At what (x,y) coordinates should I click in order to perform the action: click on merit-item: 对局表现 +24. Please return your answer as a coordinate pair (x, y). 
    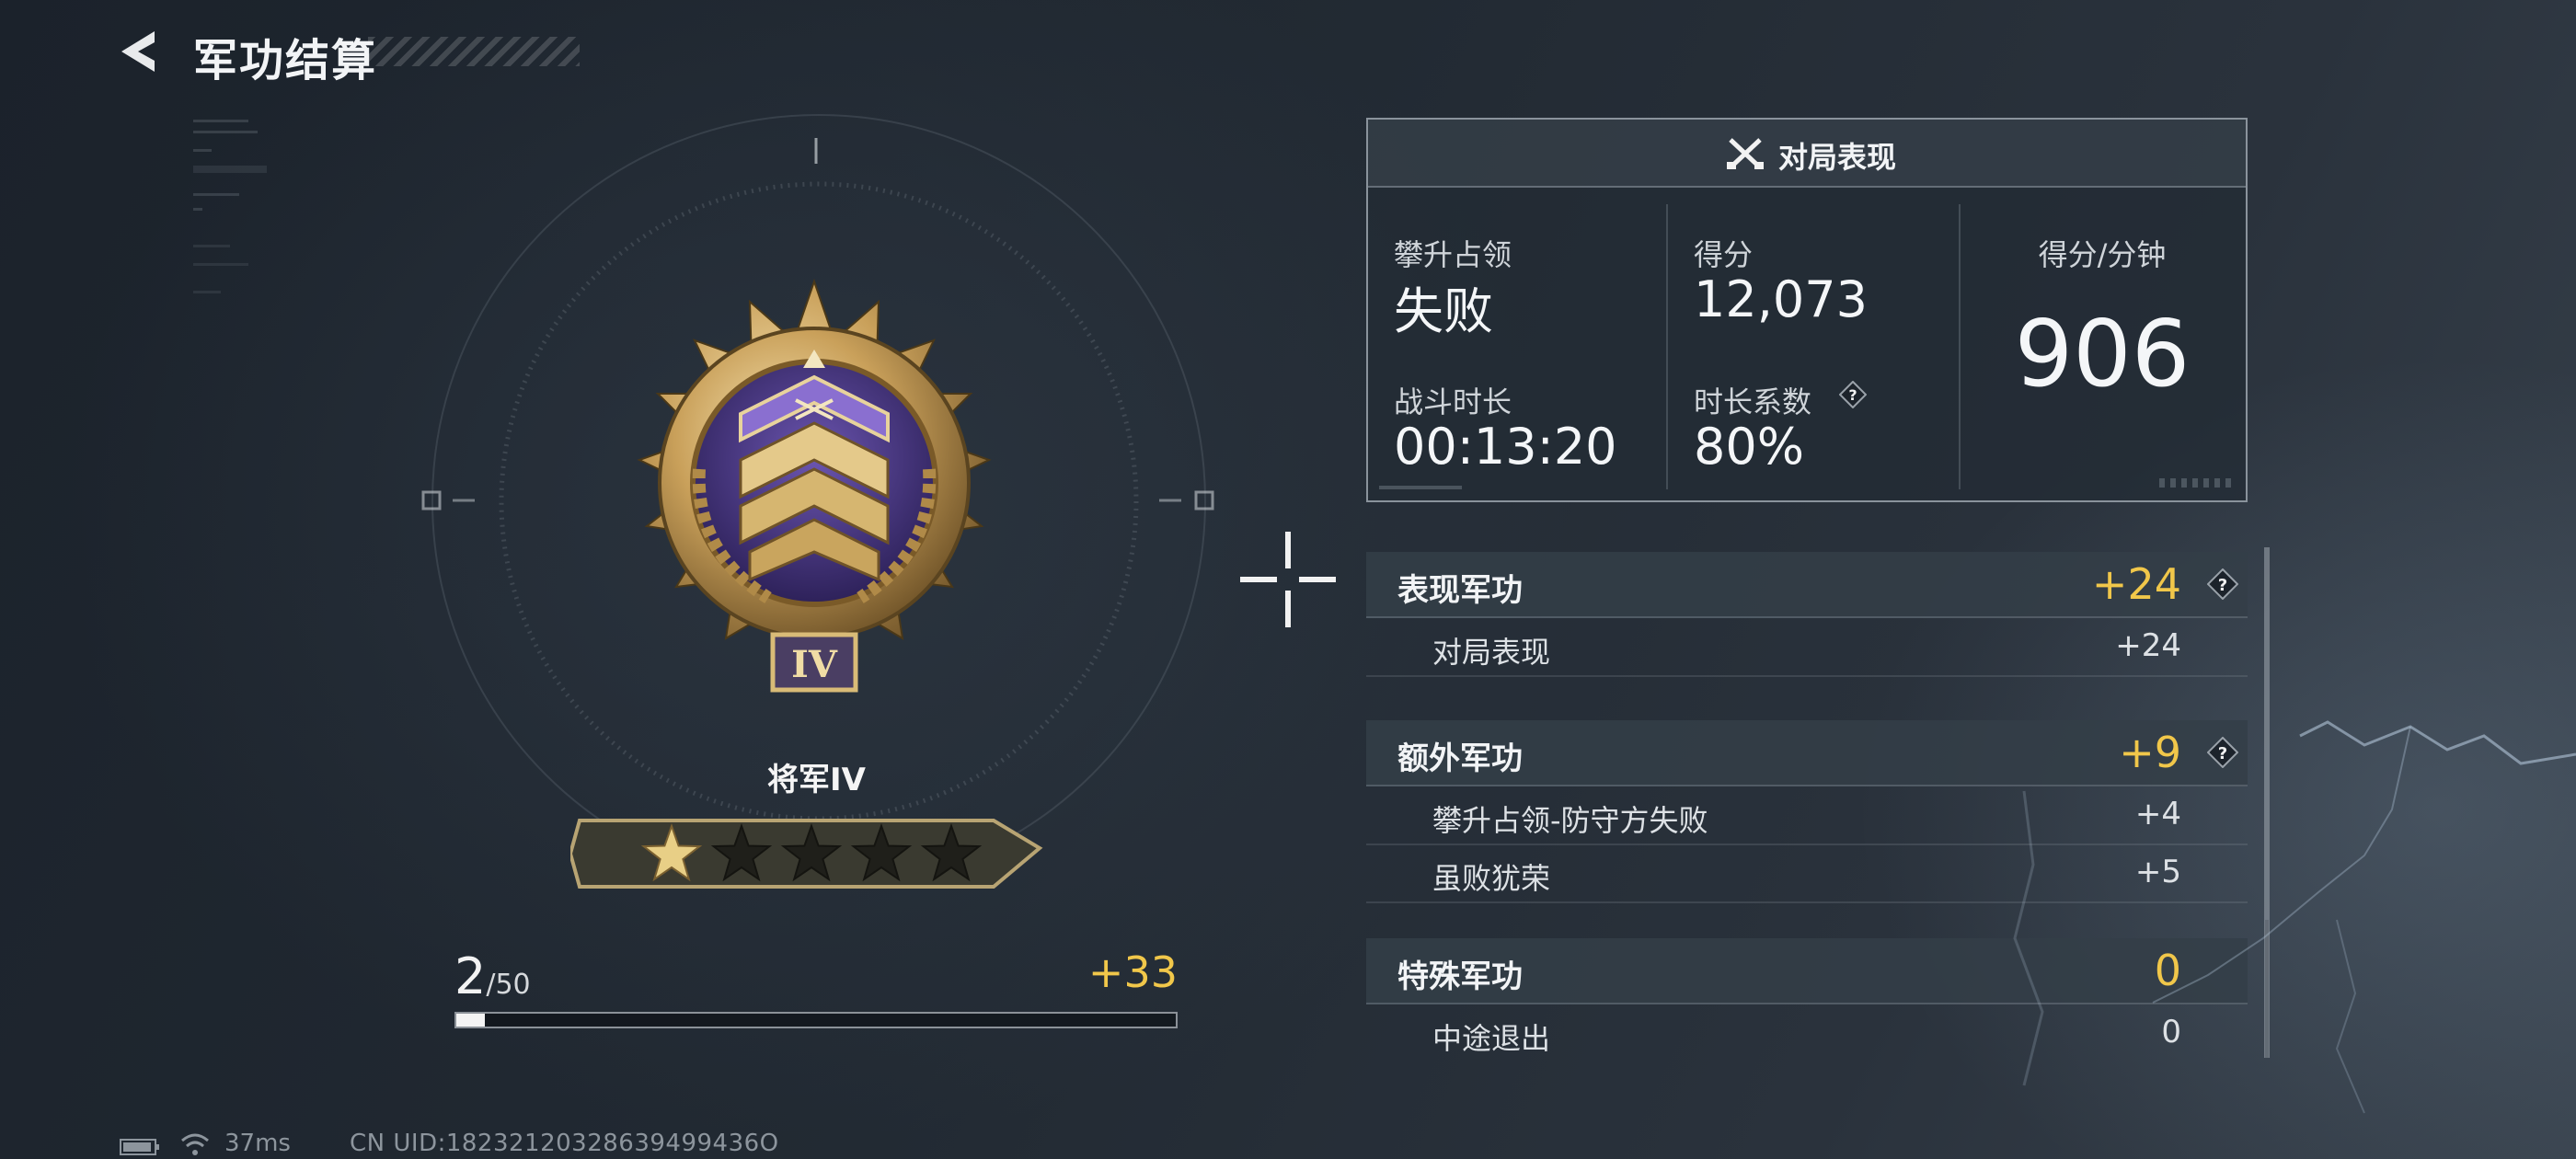
    Looking at the image, I should click on (1807, 647).